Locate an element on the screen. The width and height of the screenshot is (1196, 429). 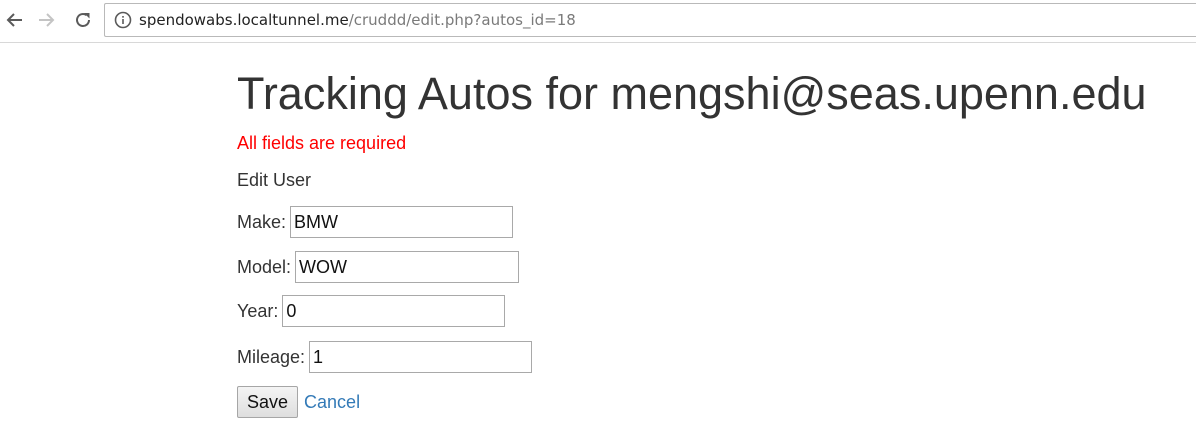
forward-icon is located at coordinates (47, 20).